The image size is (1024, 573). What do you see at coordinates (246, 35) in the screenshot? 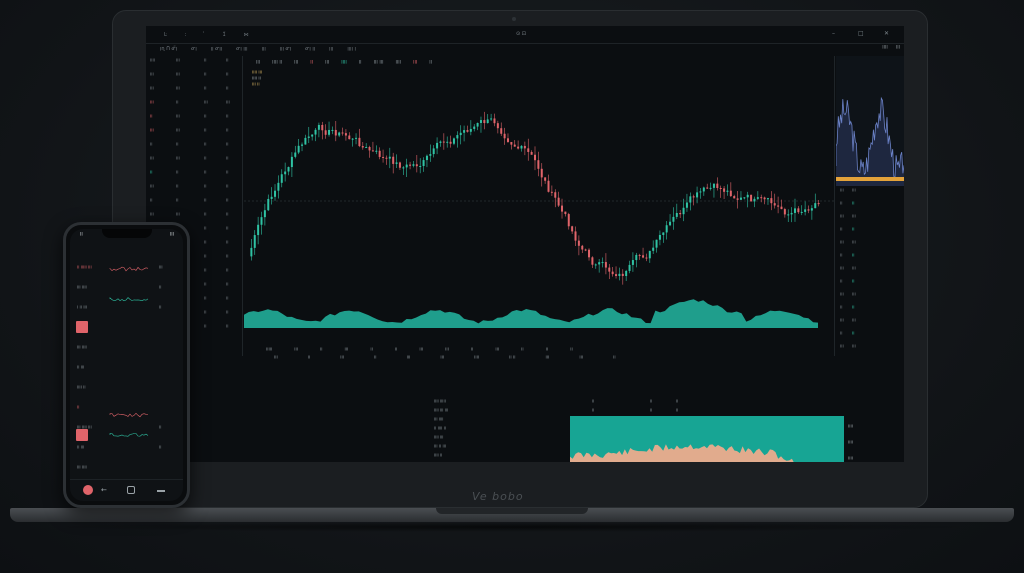
I see `topbar-item: ⋈` at bounding box center [246, 35].